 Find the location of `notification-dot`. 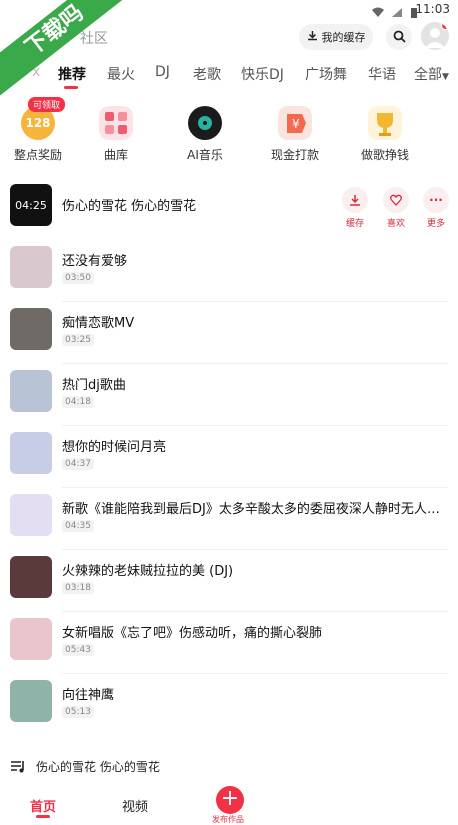

notification-dot is located at coordinates (445, 26).